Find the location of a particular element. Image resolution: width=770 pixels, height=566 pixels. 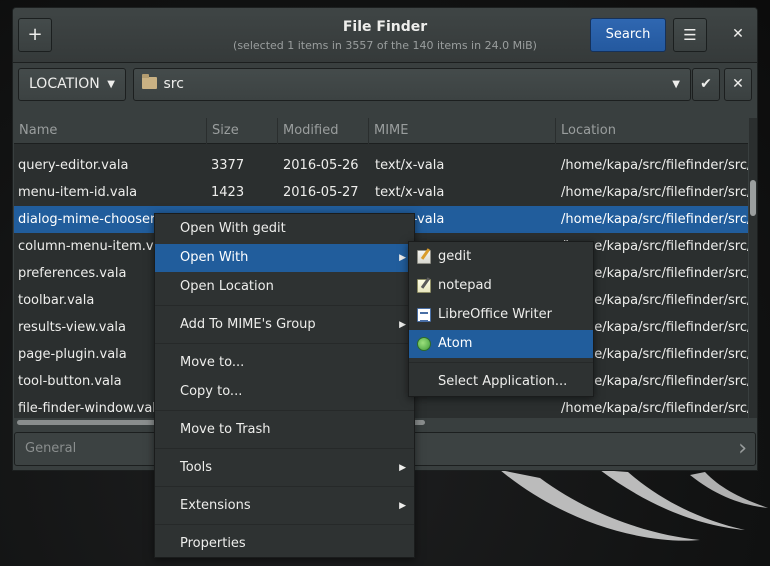

filter-type-label: LOCATION is located at coordinates (64, 84).